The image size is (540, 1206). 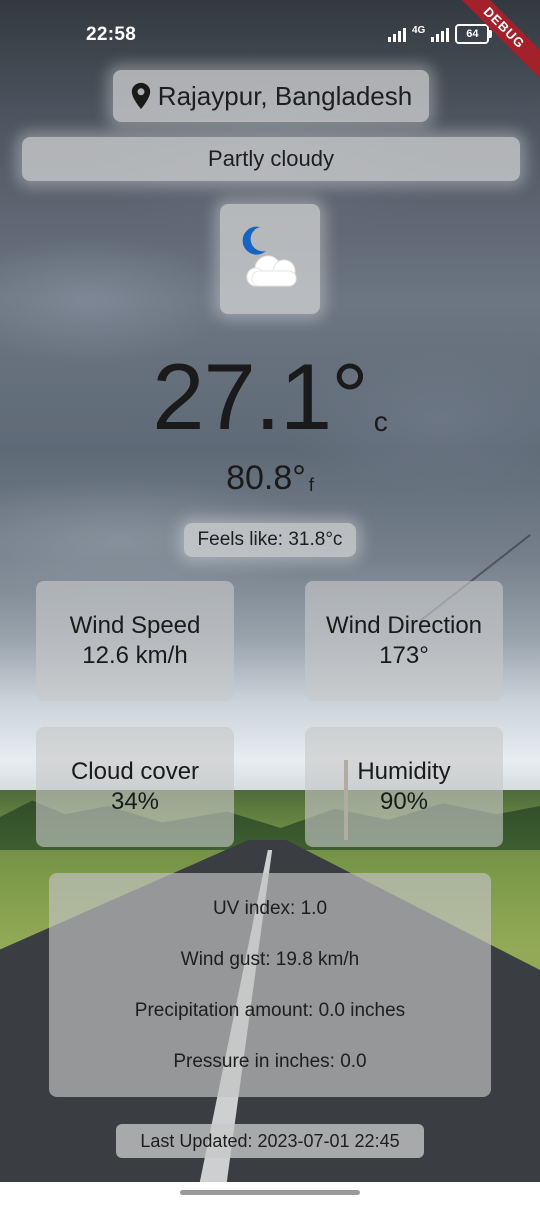 I want to click on moon-cloud-icon, so click(x=269, y=256).